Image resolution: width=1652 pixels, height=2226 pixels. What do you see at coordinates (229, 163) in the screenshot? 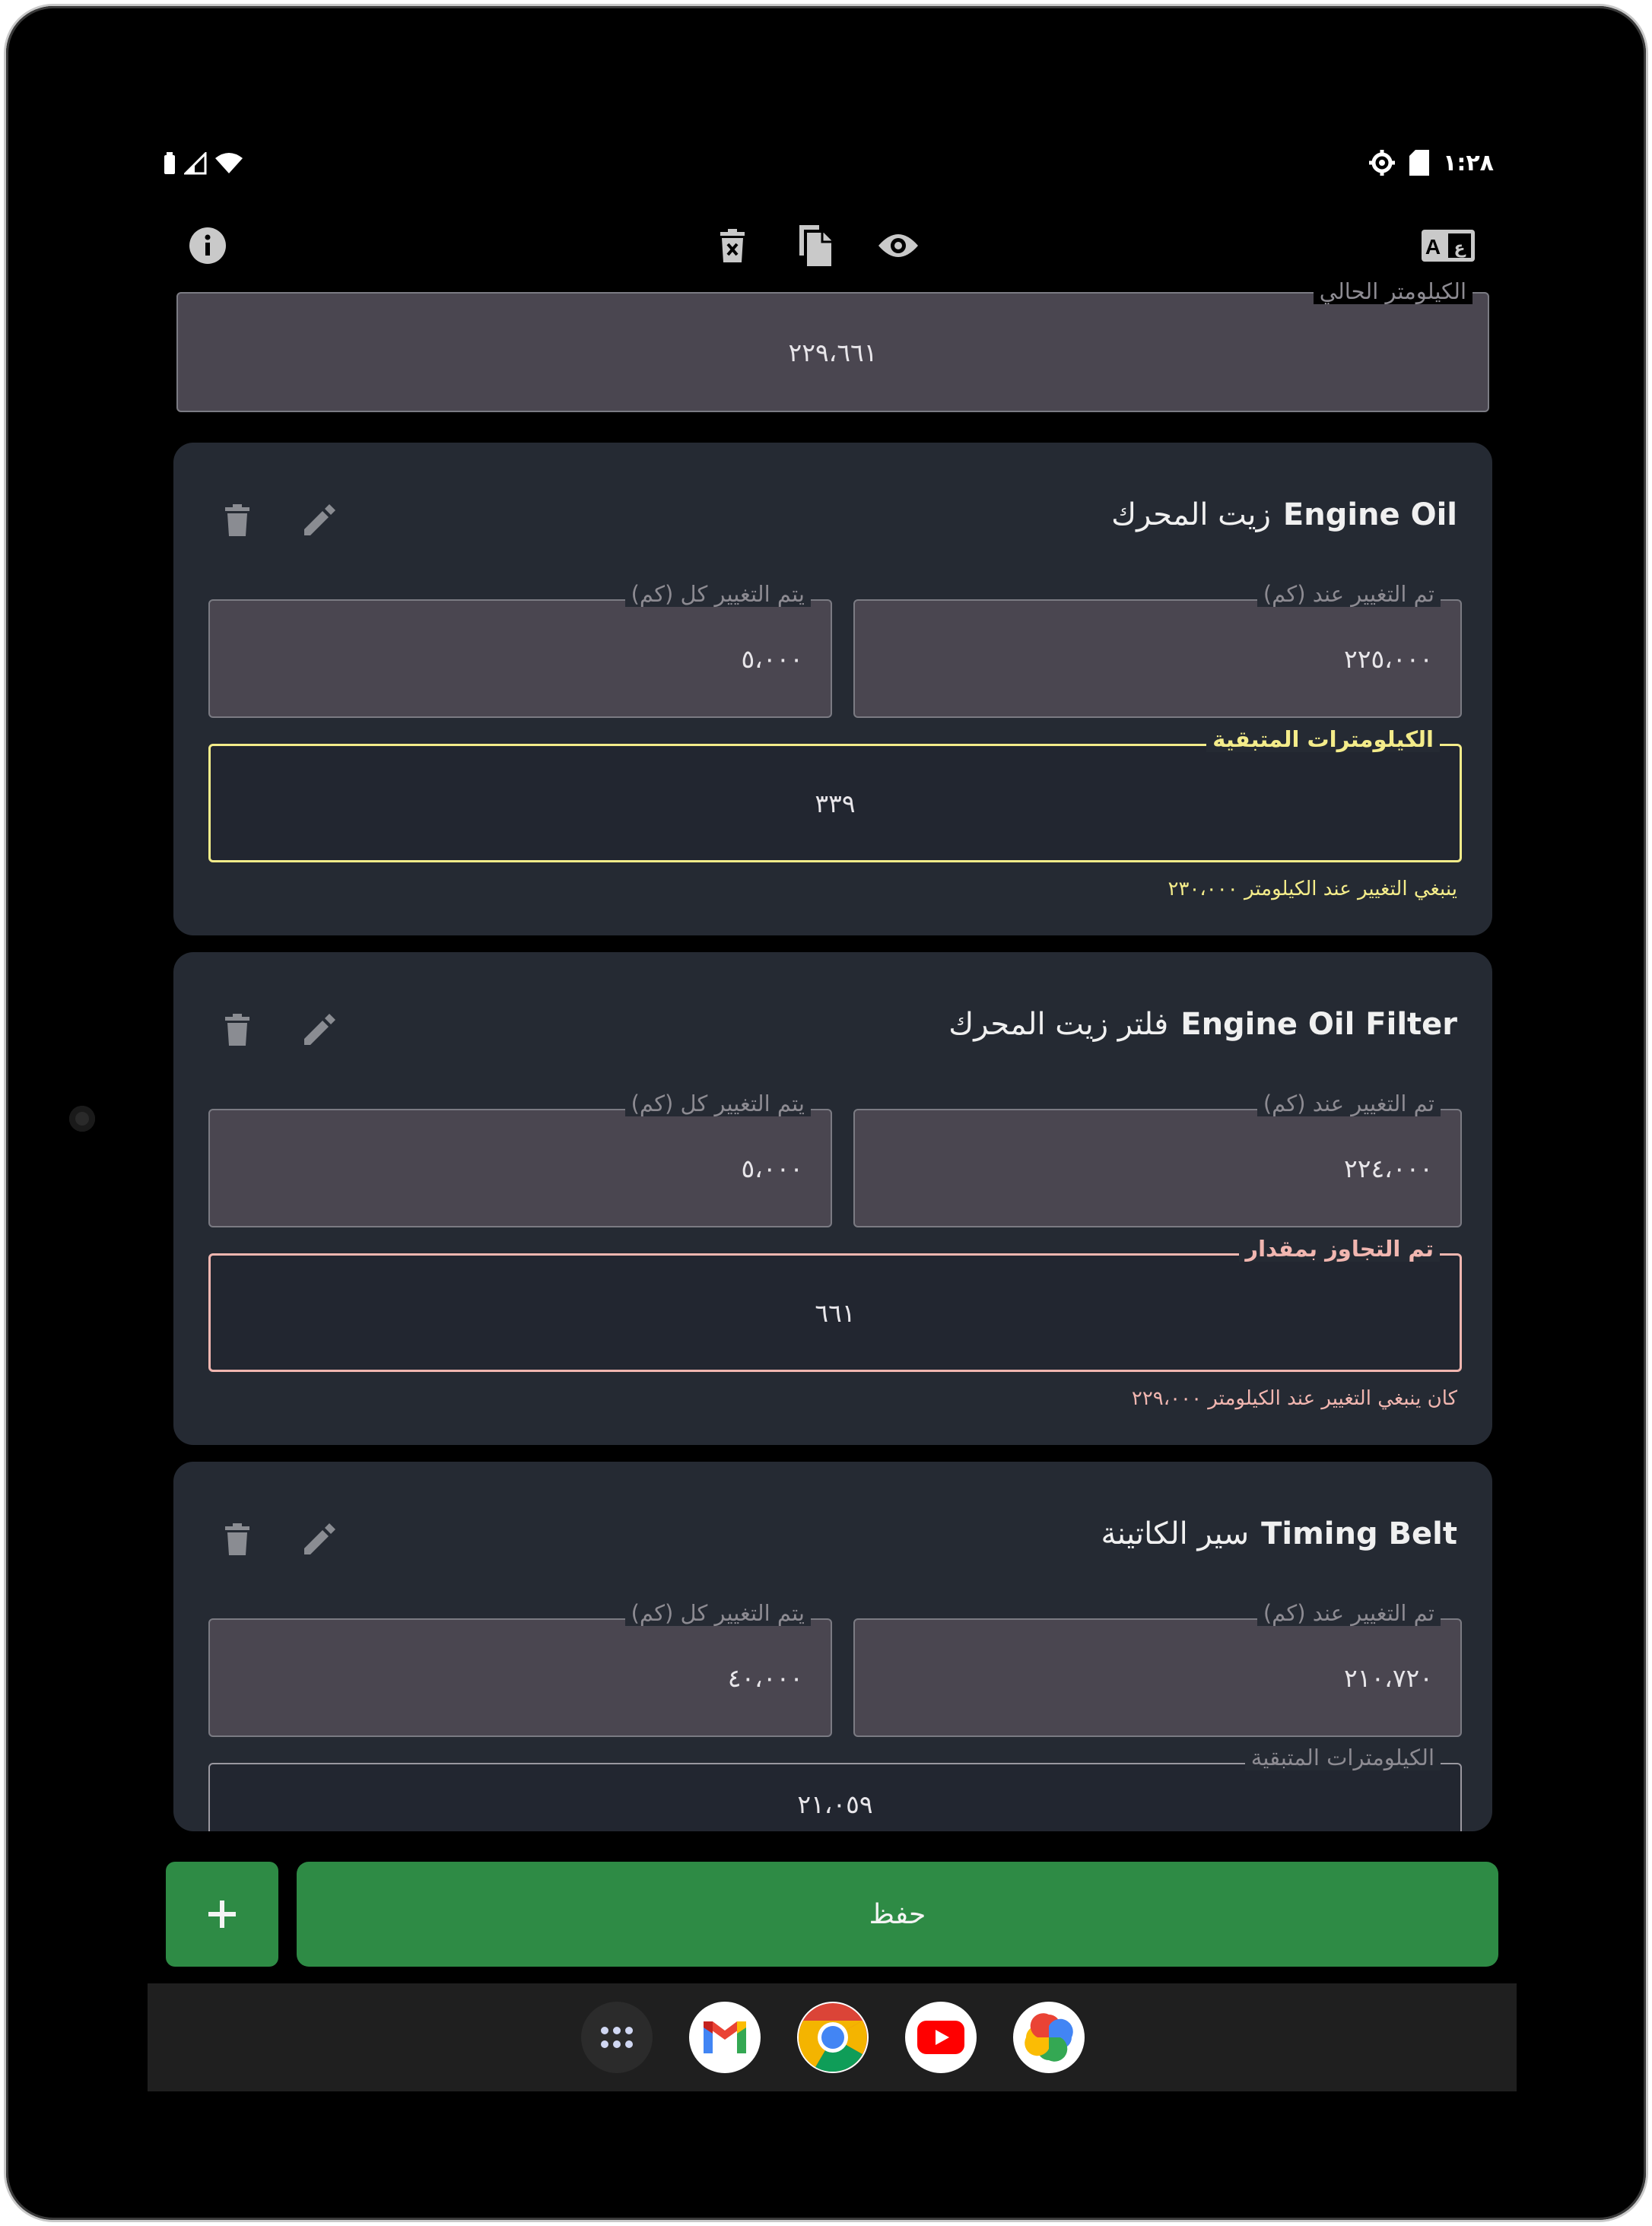
I see `wifi-icon` at bounding box center [229, 163].